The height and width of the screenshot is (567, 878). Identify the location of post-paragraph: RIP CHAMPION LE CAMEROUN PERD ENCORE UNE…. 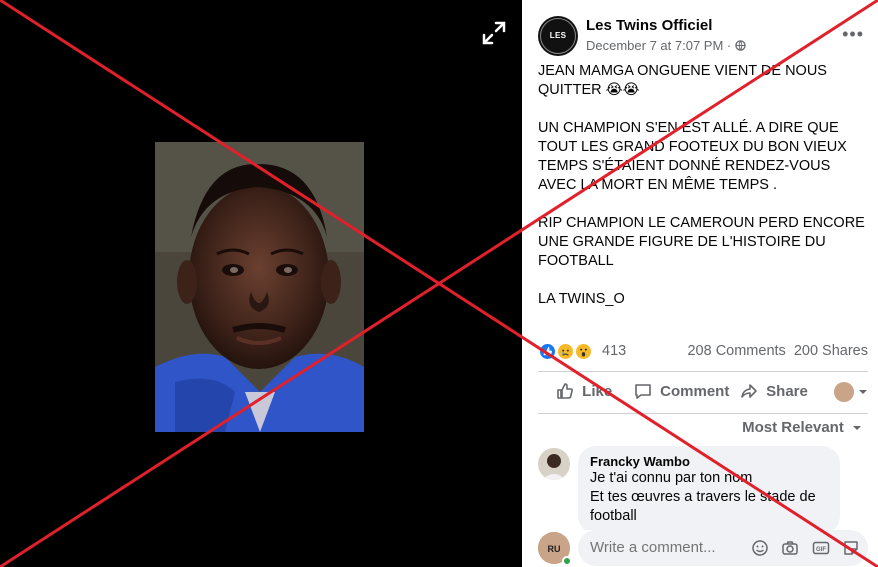
(701, 242).